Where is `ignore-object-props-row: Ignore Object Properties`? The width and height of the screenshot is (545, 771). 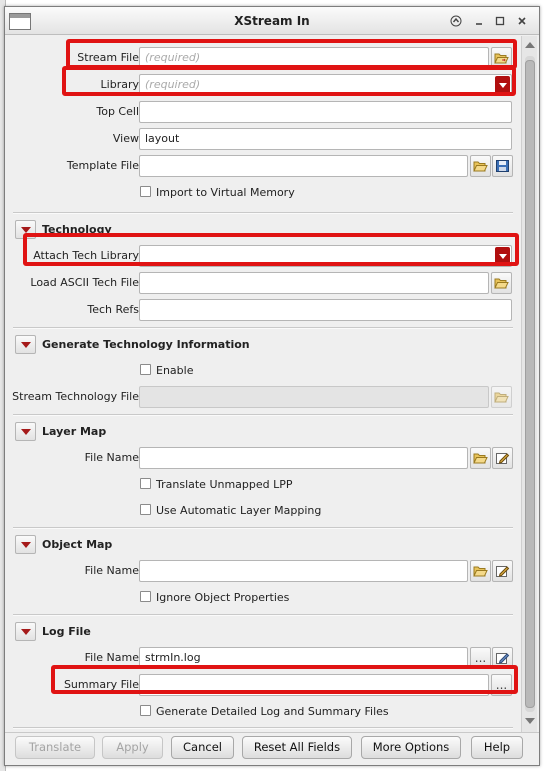
ignore-object-props-row: Ignore Object Properties is located at coordinates (262, 598).